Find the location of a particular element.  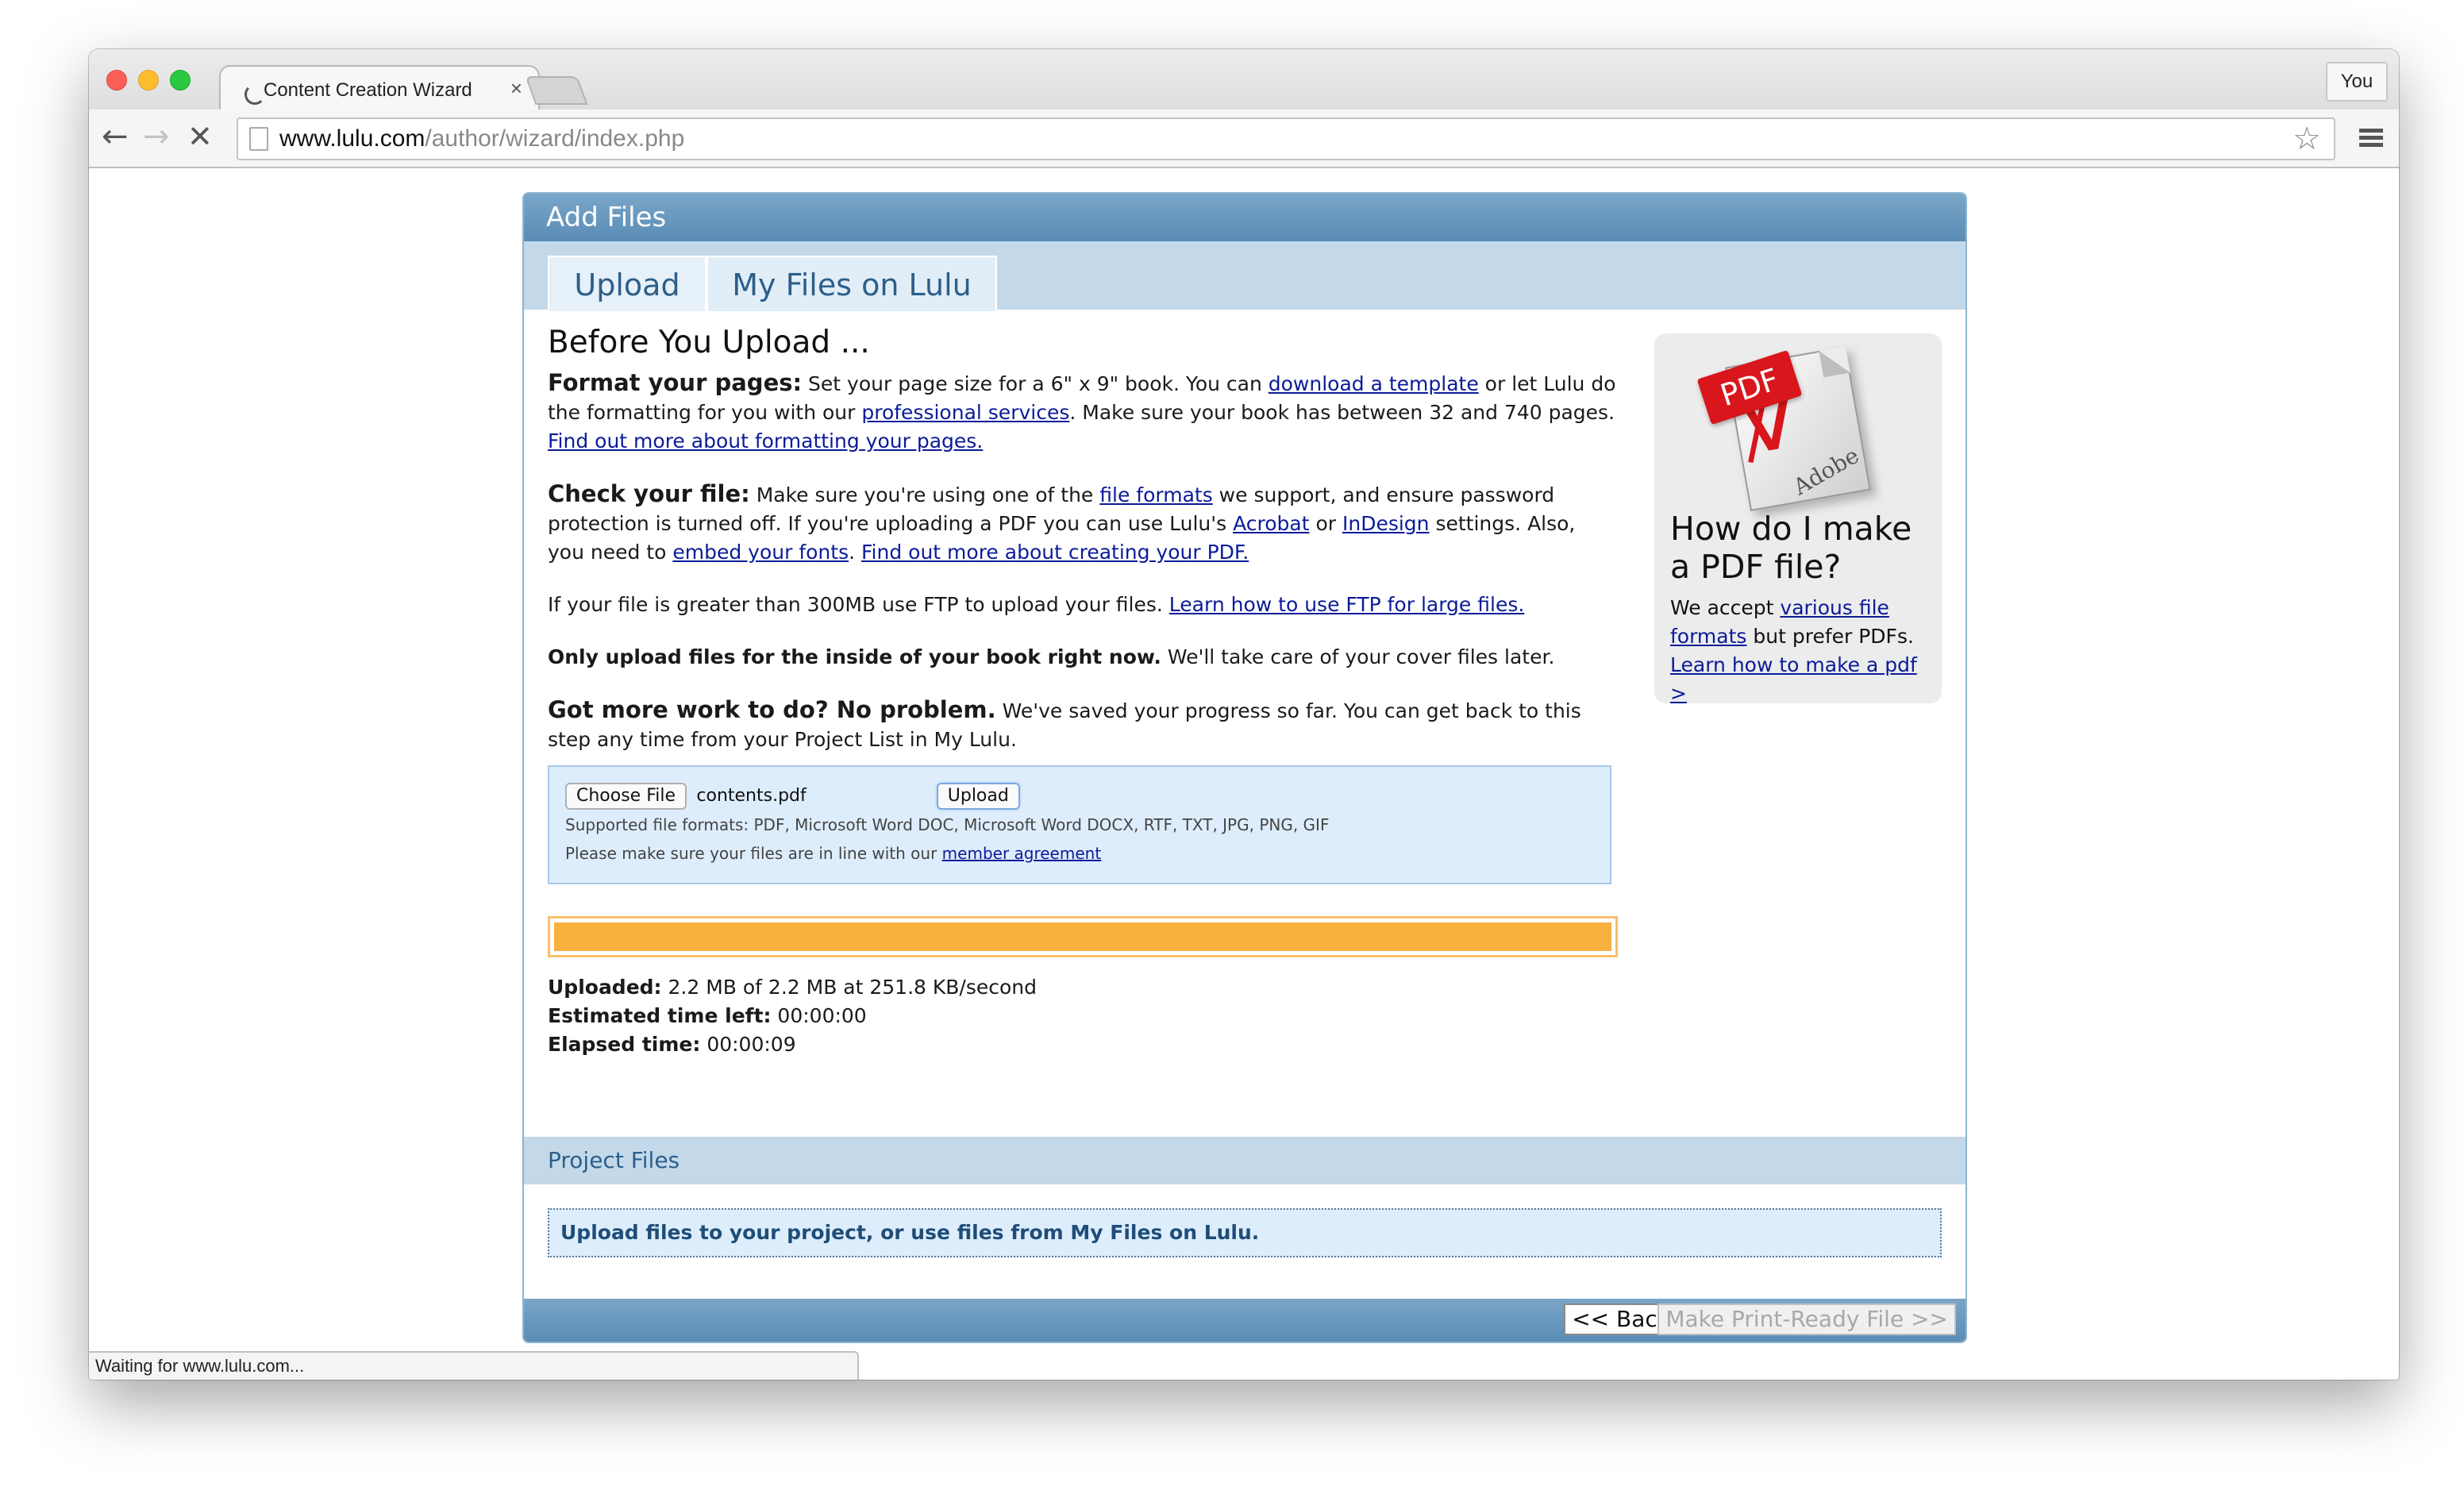

file-picker-row: Choose File contents.pdf Upload is located at coordinates (1079, 796).